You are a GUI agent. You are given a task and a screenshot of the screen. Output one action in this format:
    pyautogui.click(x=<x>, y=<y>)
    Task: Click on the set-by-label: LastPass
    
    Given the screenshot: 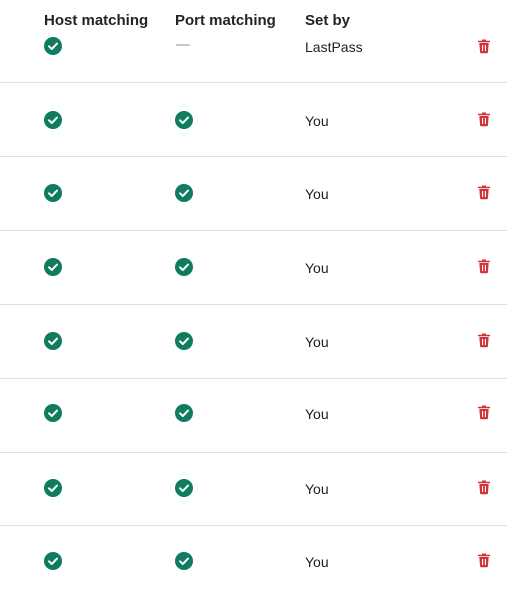 What is the action you would take?
    pyautogui.click(x=334, y=47)
    